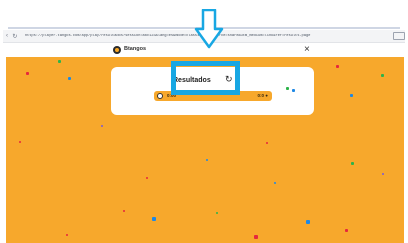  What do you see at coordinates (209, 29) in the screenshot?
I see `arrow-down-annotation-icon` at bounding box center [209, 29].